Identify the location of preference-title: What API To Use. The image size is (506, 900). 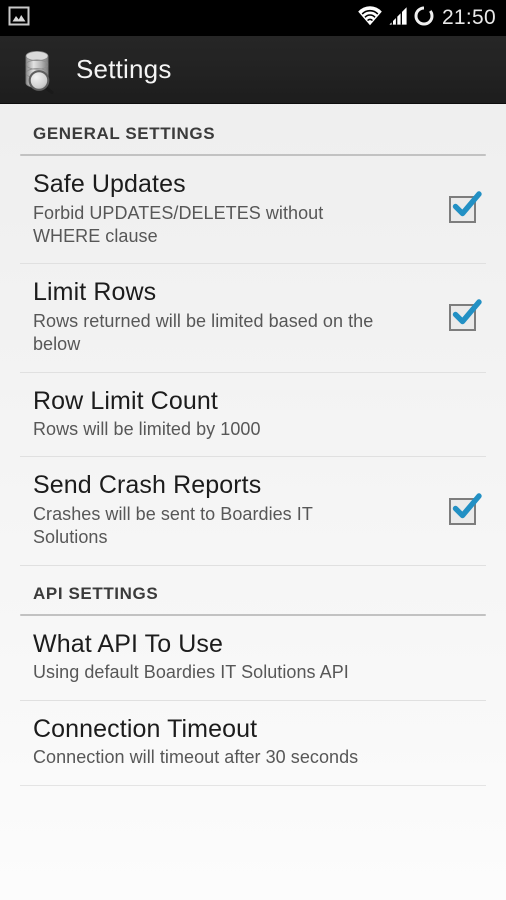
(128, 643).